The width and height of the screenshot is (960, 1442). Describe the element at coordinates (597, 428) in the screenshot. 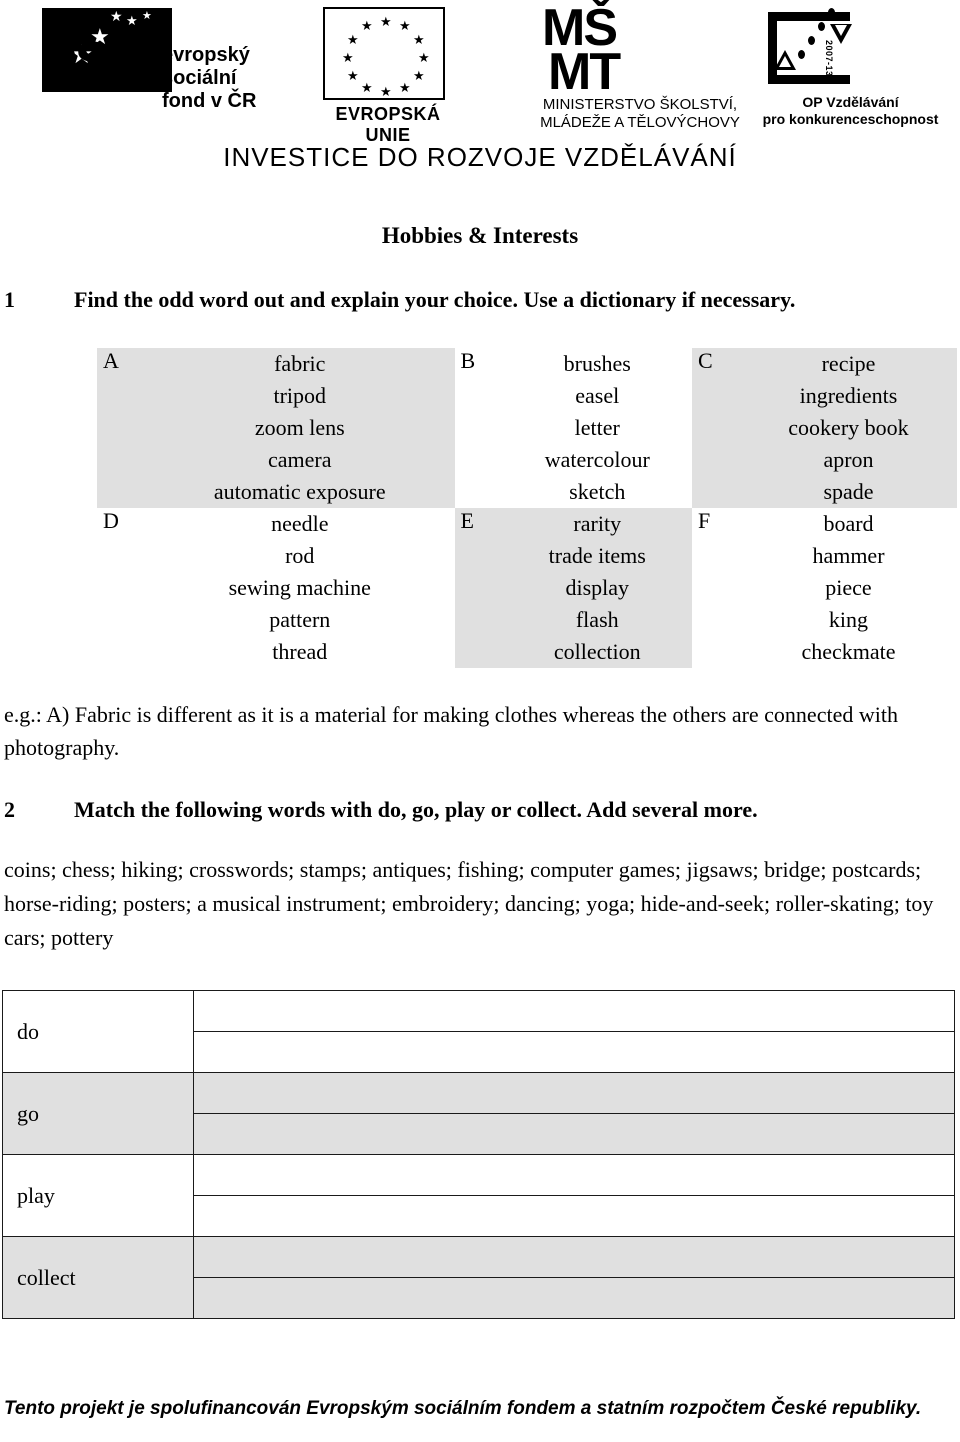

I see `group-words-b: brushes easel letter watercolour sketch` at that location.